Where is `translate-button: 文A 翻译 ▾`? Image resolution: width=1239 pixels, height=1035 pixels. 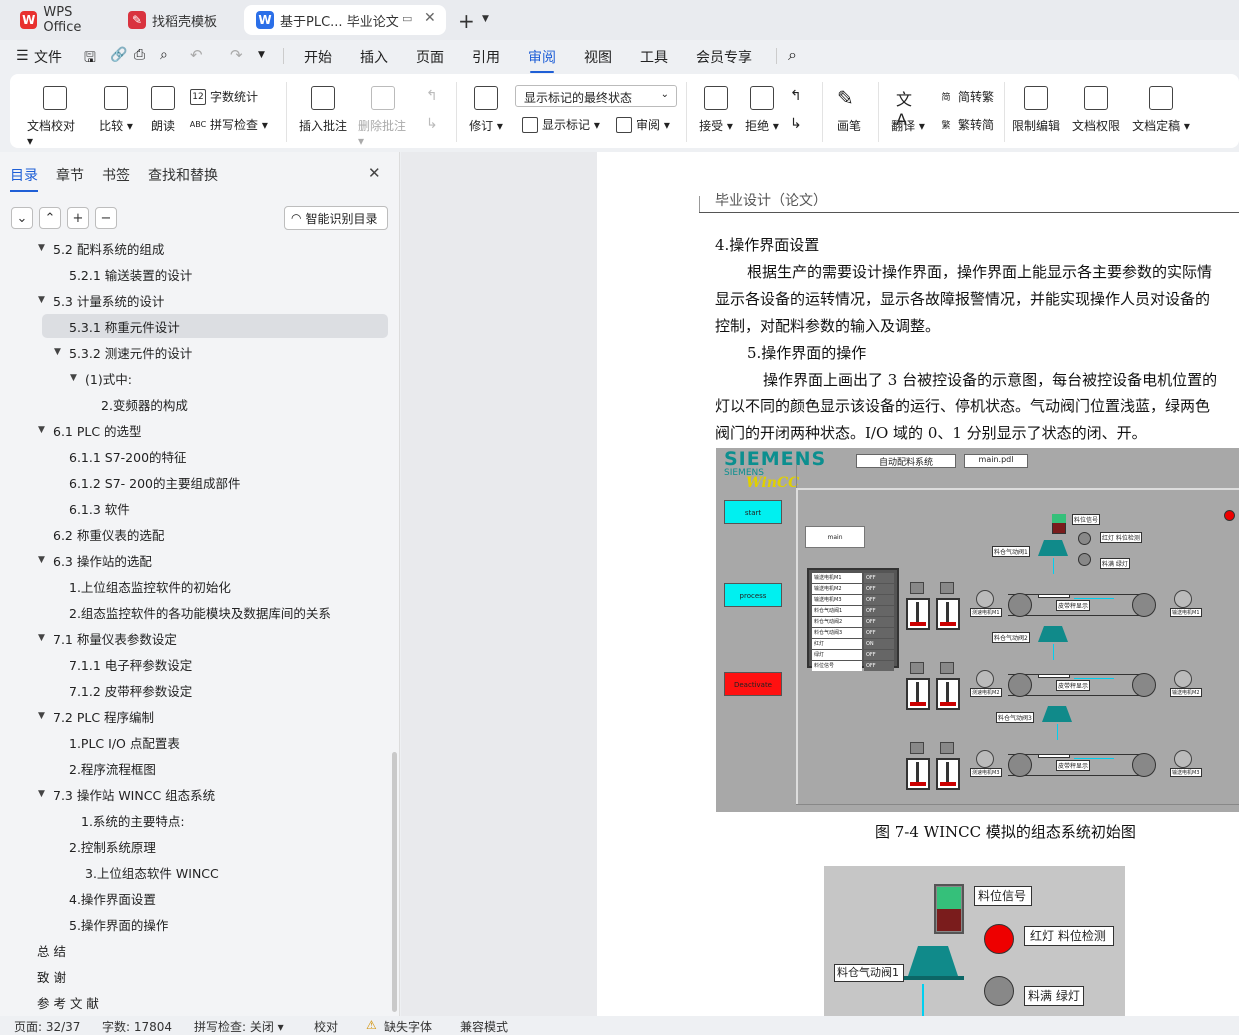 translate-button: 文A 翻译 ▾ is located at coordinates (908, 110).